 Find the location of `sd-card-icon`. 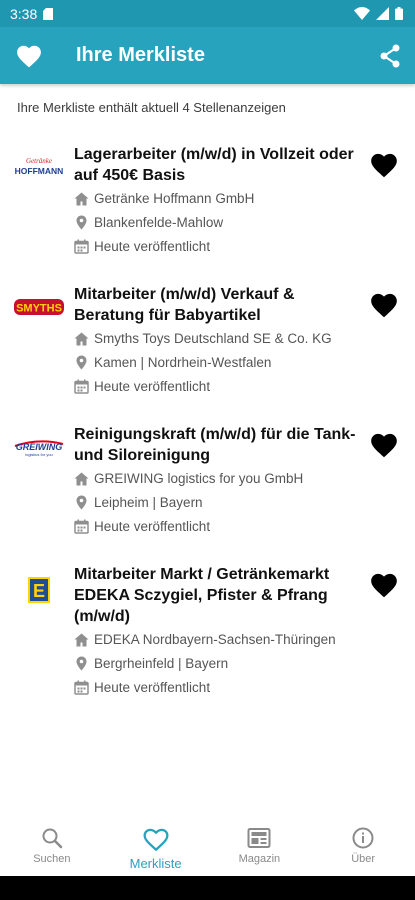

sd-card-icon is located at coordinates (48, 13).